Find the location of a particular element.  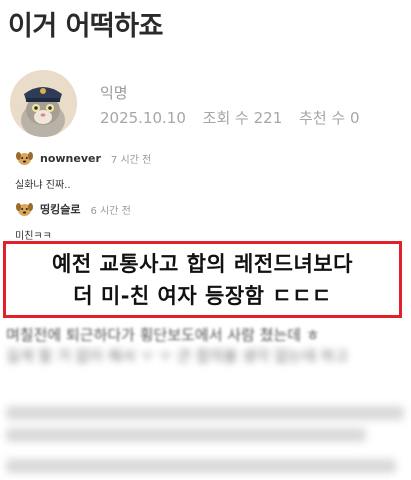

avatar is located at coordinates (43, 103).